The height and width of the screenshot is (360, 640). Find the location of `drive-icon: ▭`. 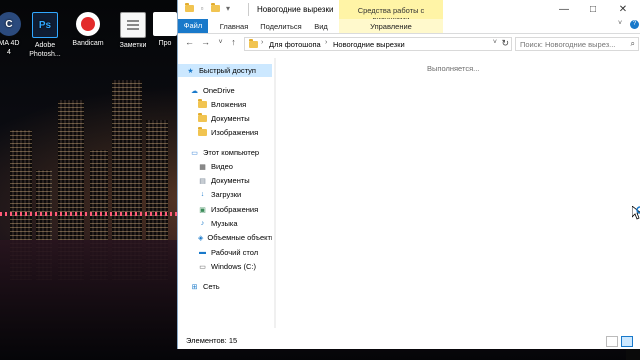

drive-icon: ▭ is located at coordinates (202, 267).